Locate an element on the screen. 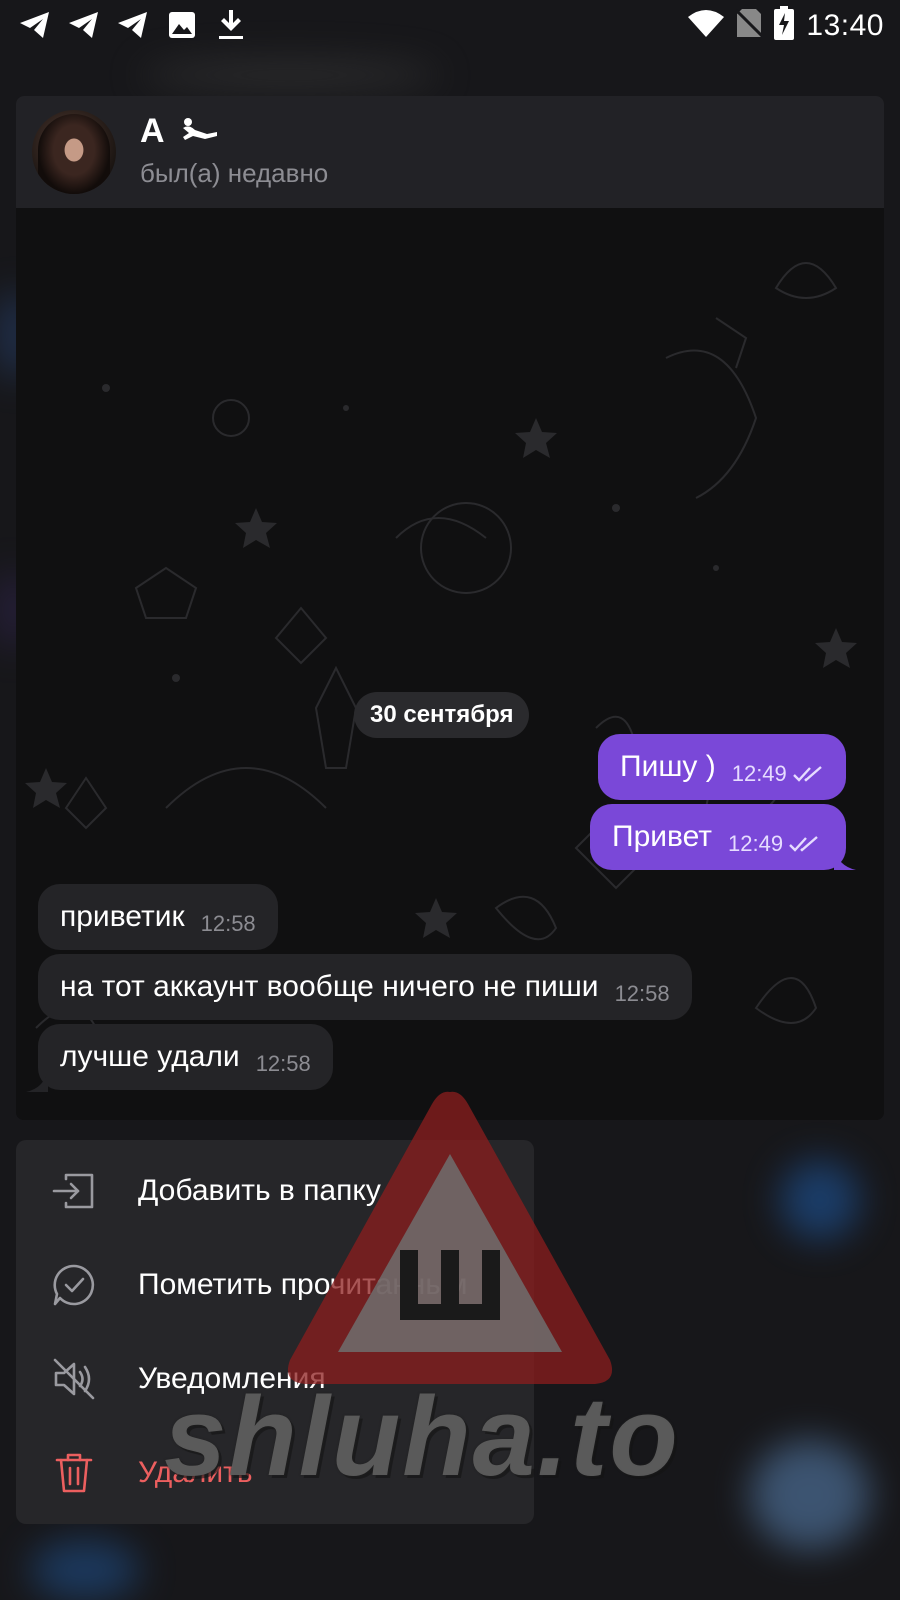 The image size is (900, 1600). message-incoming: приветик 12:58 is located at coordinates (158, 917).